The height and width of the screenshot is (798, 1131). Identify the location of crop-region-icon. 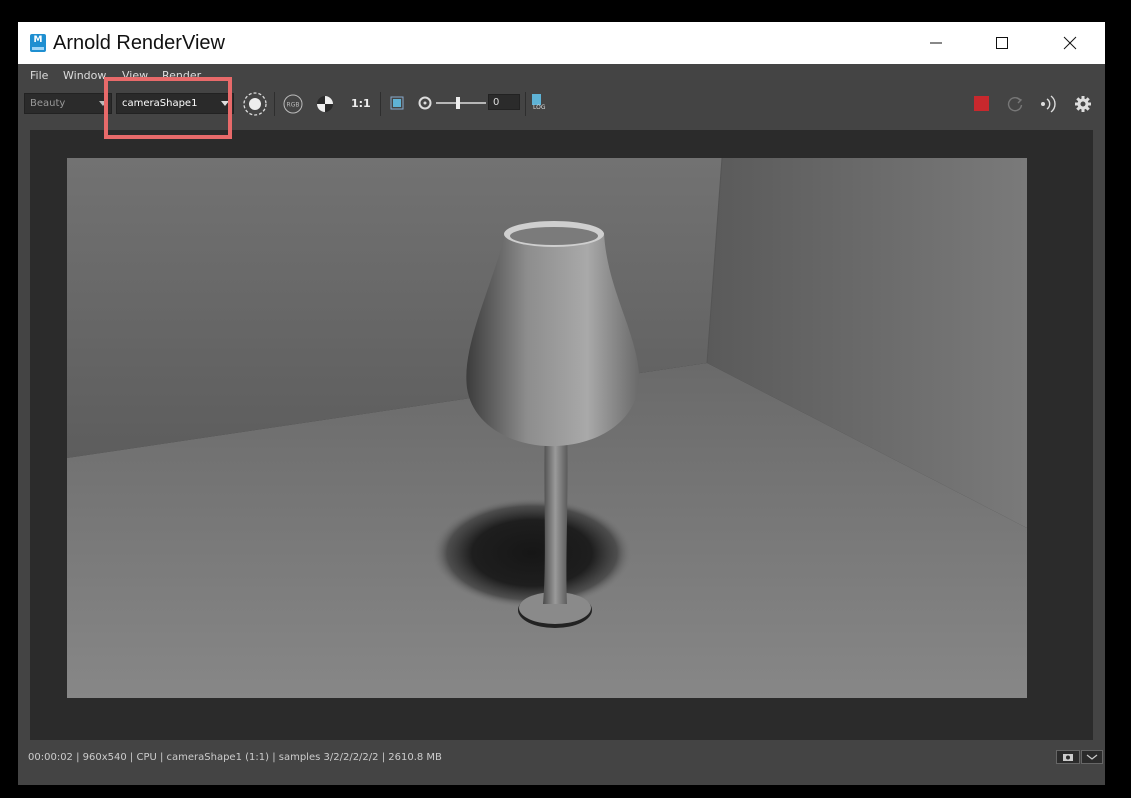
(397, 103).